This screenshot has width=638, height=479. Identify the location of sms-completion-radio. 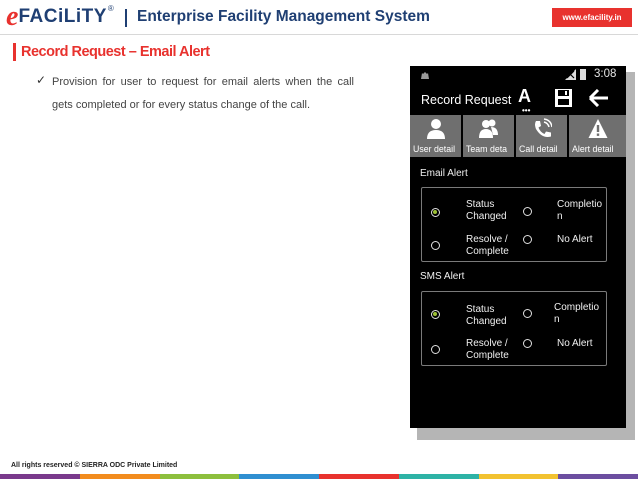
(527, 313).